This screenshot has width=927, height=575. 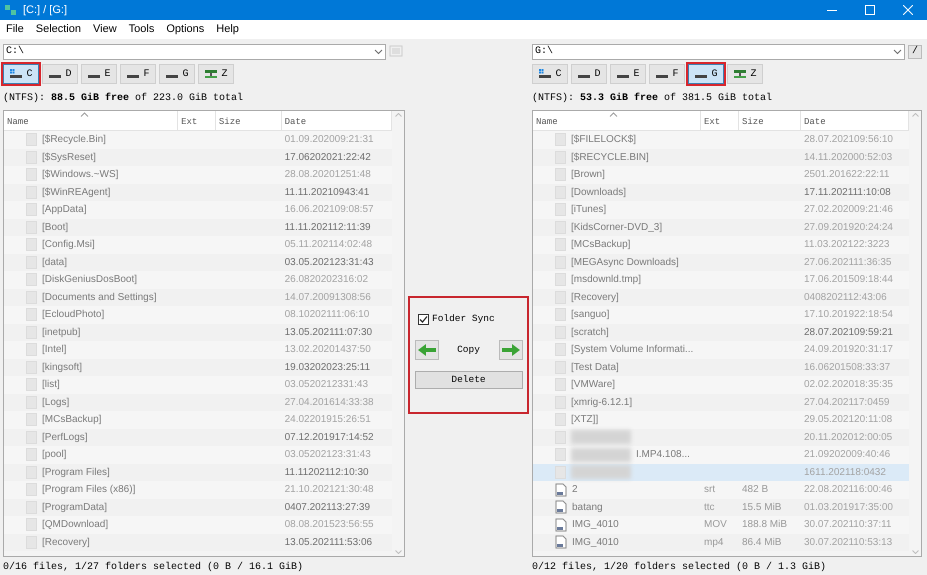 I want to click on folder-sync-checkbox: Folder Sync, so click(x=456, y=319).